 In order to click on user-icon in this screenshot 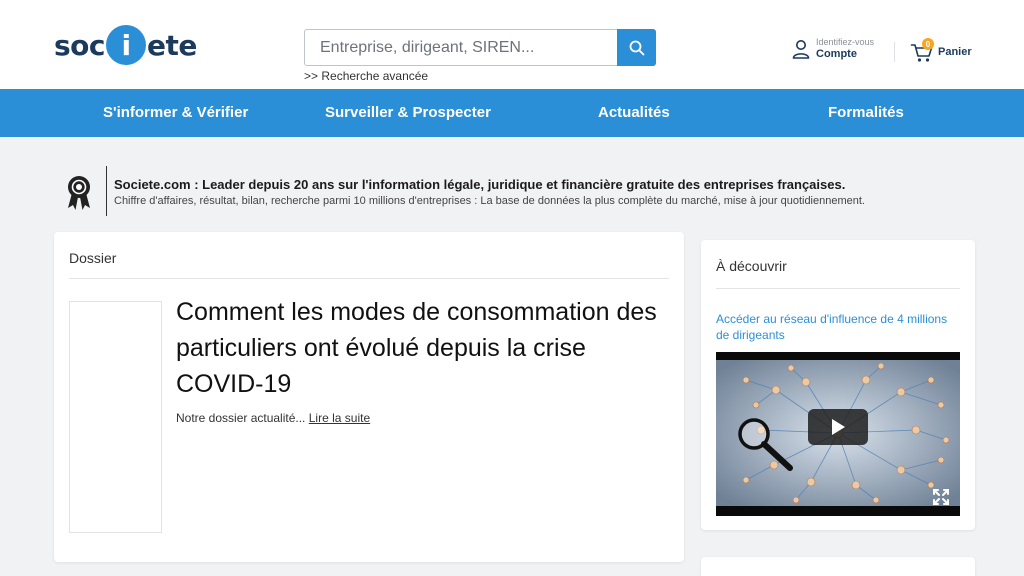, I will do `click(801, 49)`.